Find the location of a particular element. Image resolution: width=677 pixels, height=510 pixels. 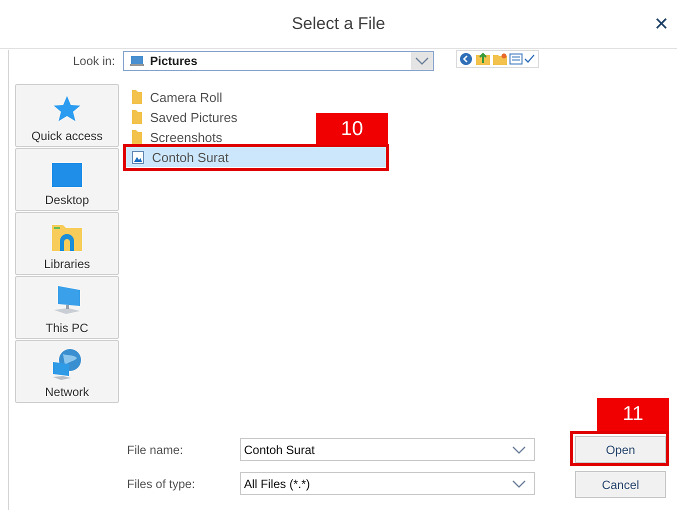

library-folder-icon is located at coordinates (67, 237).